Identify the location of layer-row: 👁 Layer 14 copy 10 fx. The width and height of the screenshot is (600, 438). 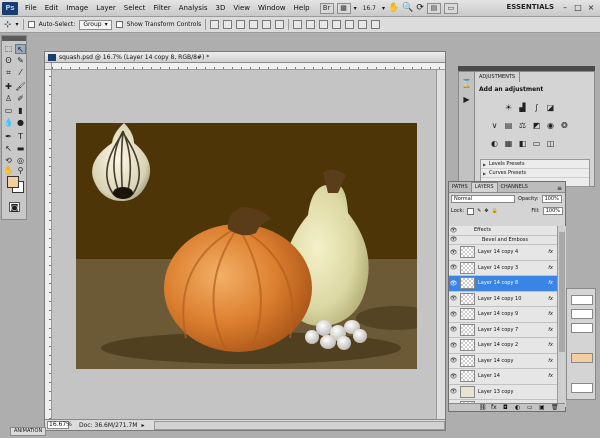
(503, 299).